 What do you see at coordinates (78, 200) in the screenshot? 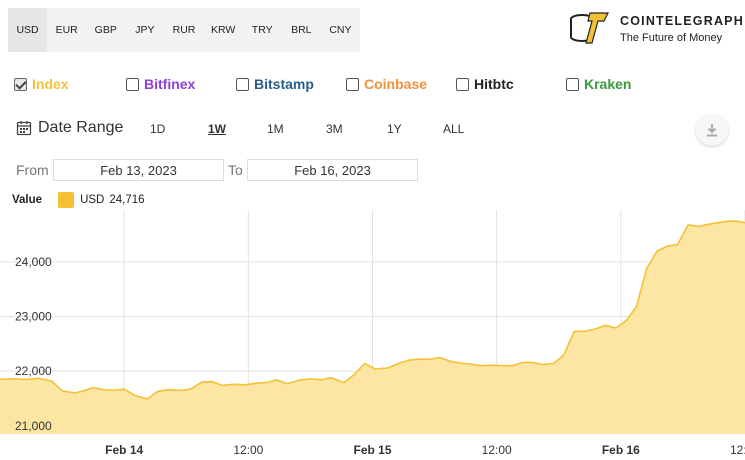
I see `chart-legend: Value USD 24,716` at bounding box center [78, 200].